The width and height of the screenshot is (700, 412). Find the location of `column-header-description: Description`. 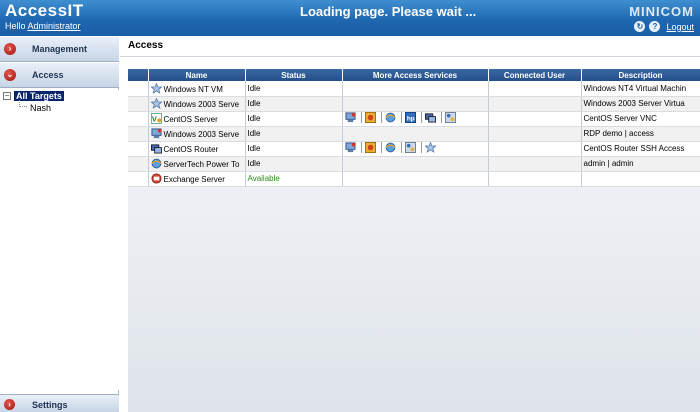

column-header-description: Description is located at coordinates (640, 75).